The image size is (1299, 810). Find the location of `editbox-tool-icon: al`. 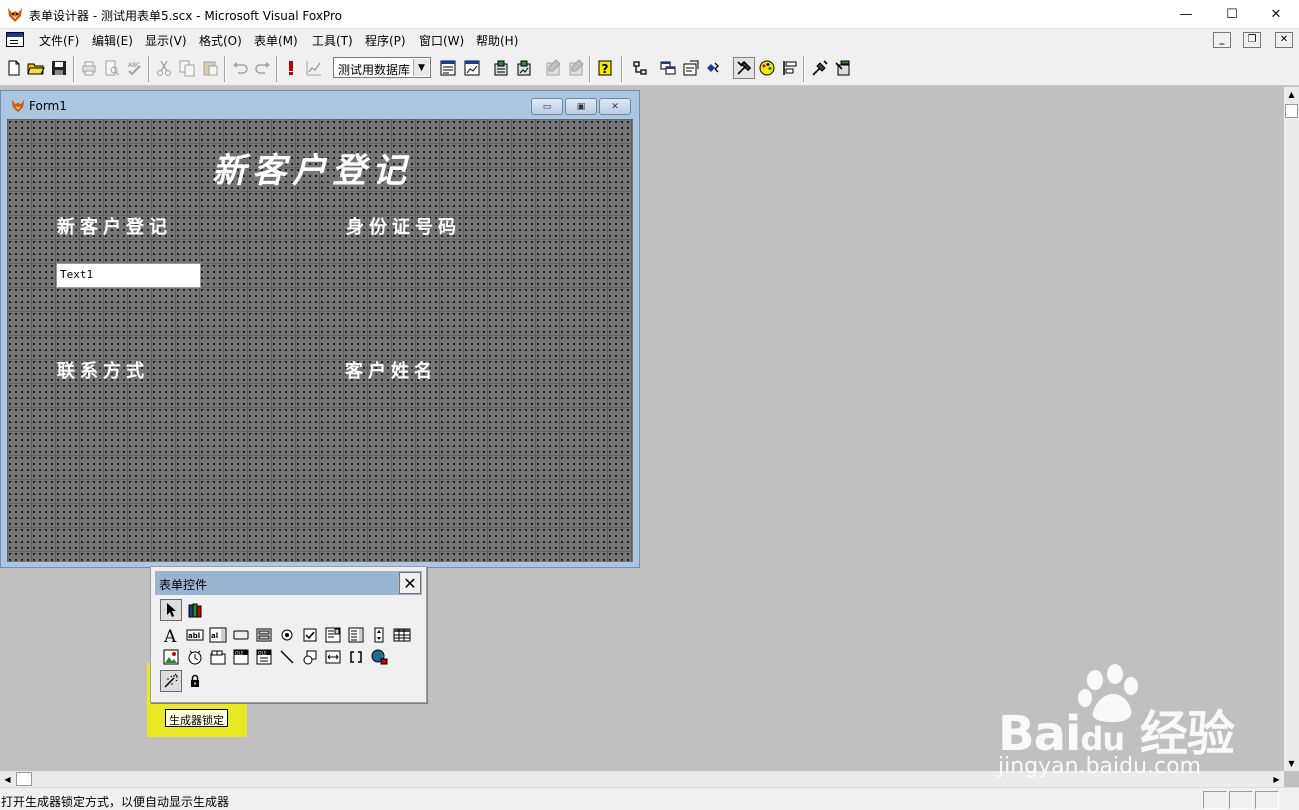

editbox-tool-icon: al is located at coordinates (218, 635).